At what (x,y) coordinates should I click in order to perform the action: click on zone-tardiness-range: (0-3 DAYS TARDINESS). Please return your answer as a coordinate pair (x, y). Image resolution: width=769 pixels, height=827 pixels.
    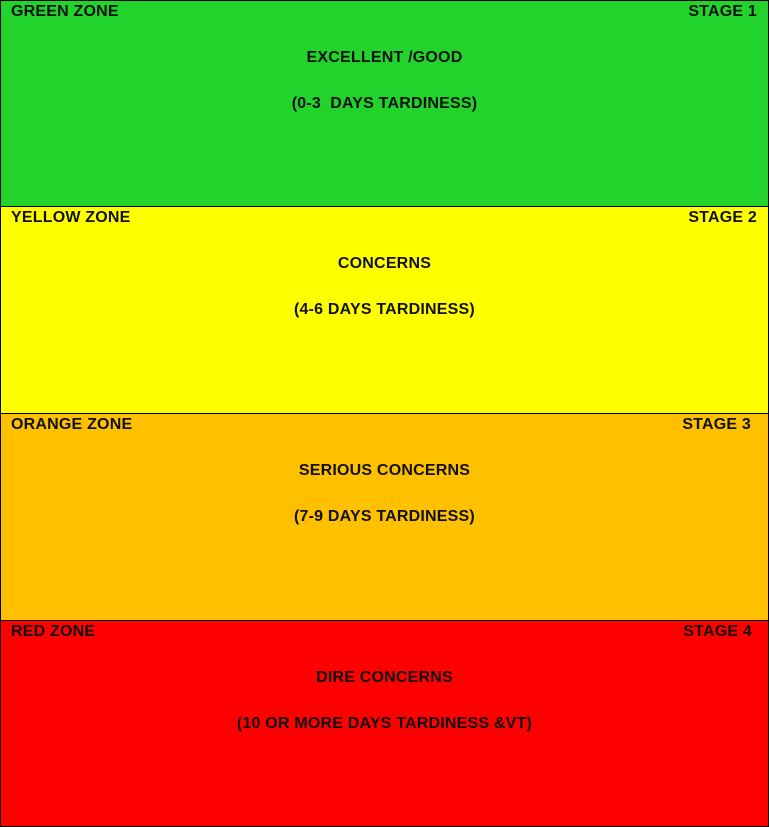
    Looking at the image, I should click on (384, 103).